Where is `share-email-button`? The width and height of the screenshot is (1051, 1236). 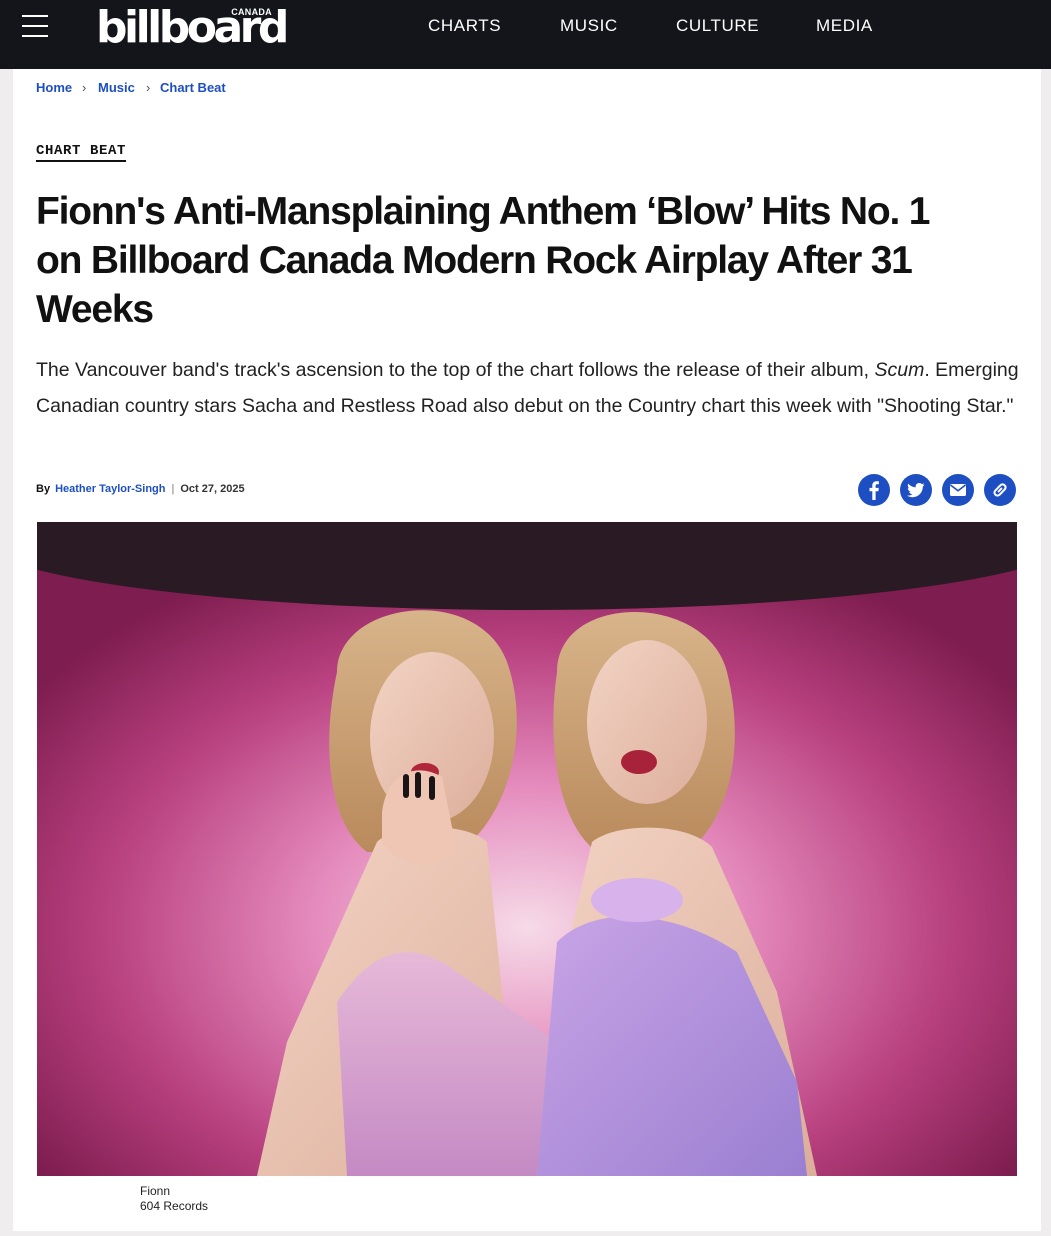
share-email-button is located at coordinates (958, 490).